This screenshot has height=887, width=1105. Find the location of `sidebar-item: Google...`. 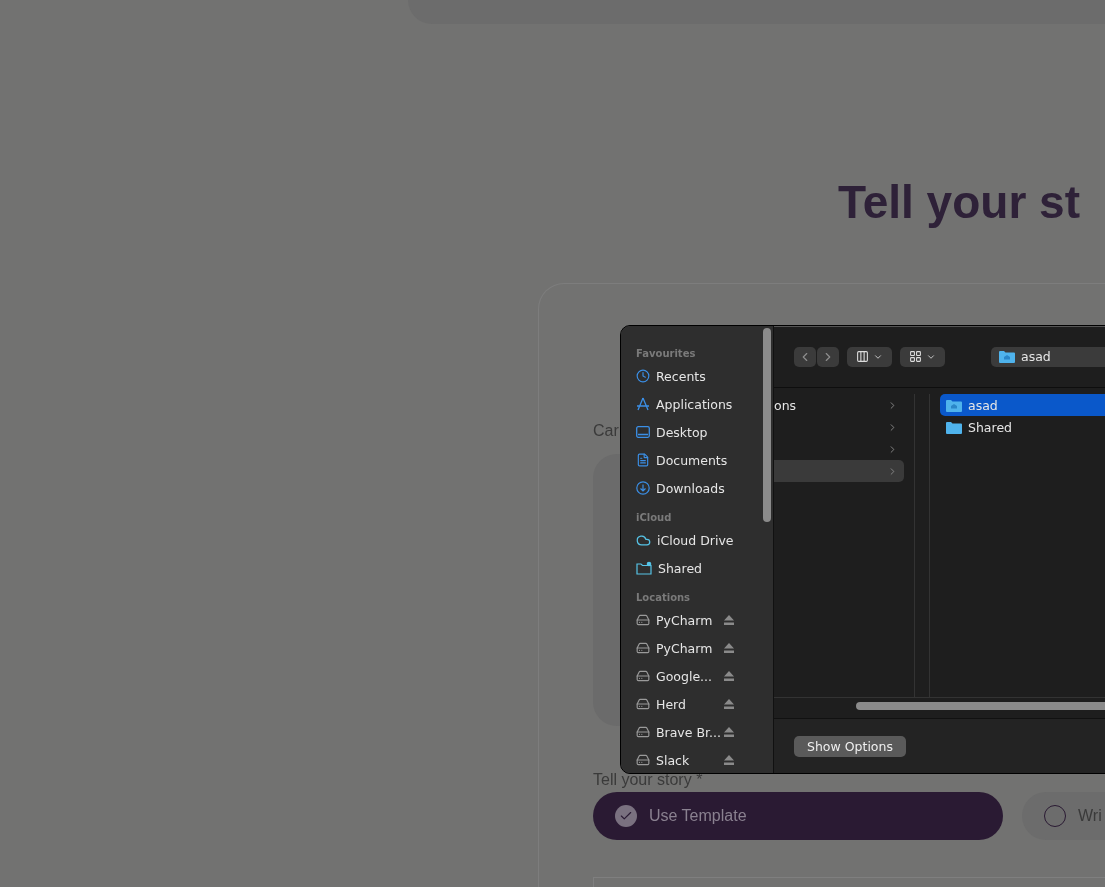

sidebar-item: Google... is located at coordinates (684, 676).